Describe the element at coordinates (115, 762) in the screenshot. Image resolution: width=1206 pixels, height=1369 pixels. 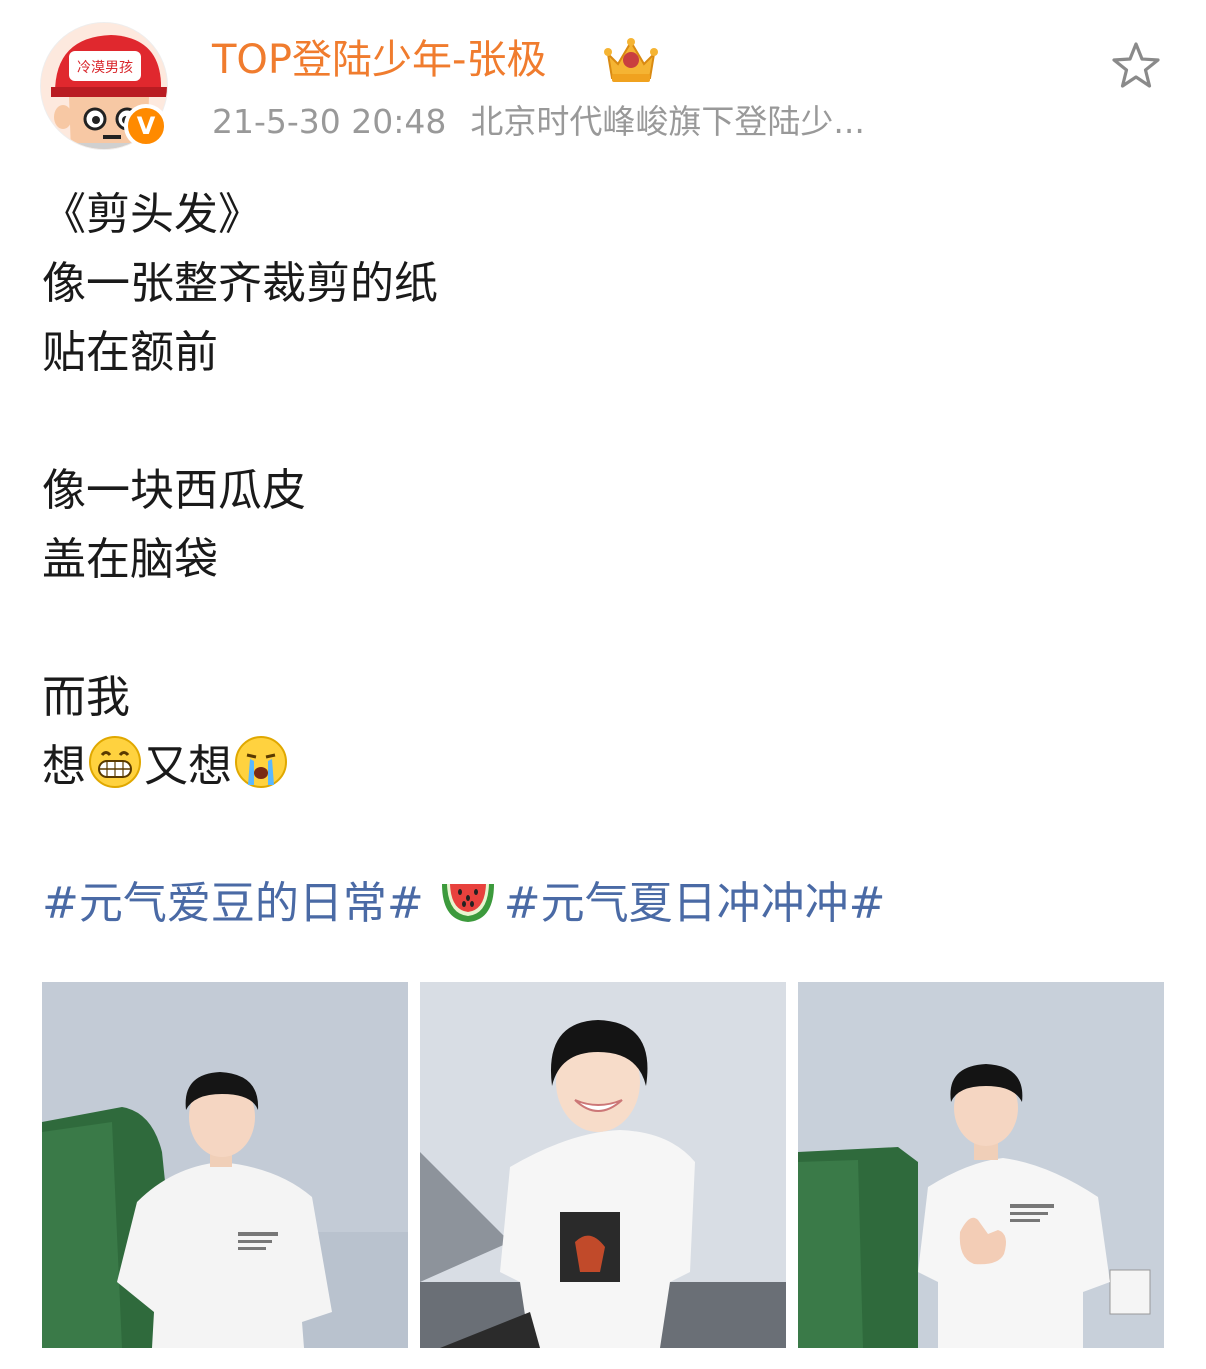
I see `grinning-face-icon` at that location.